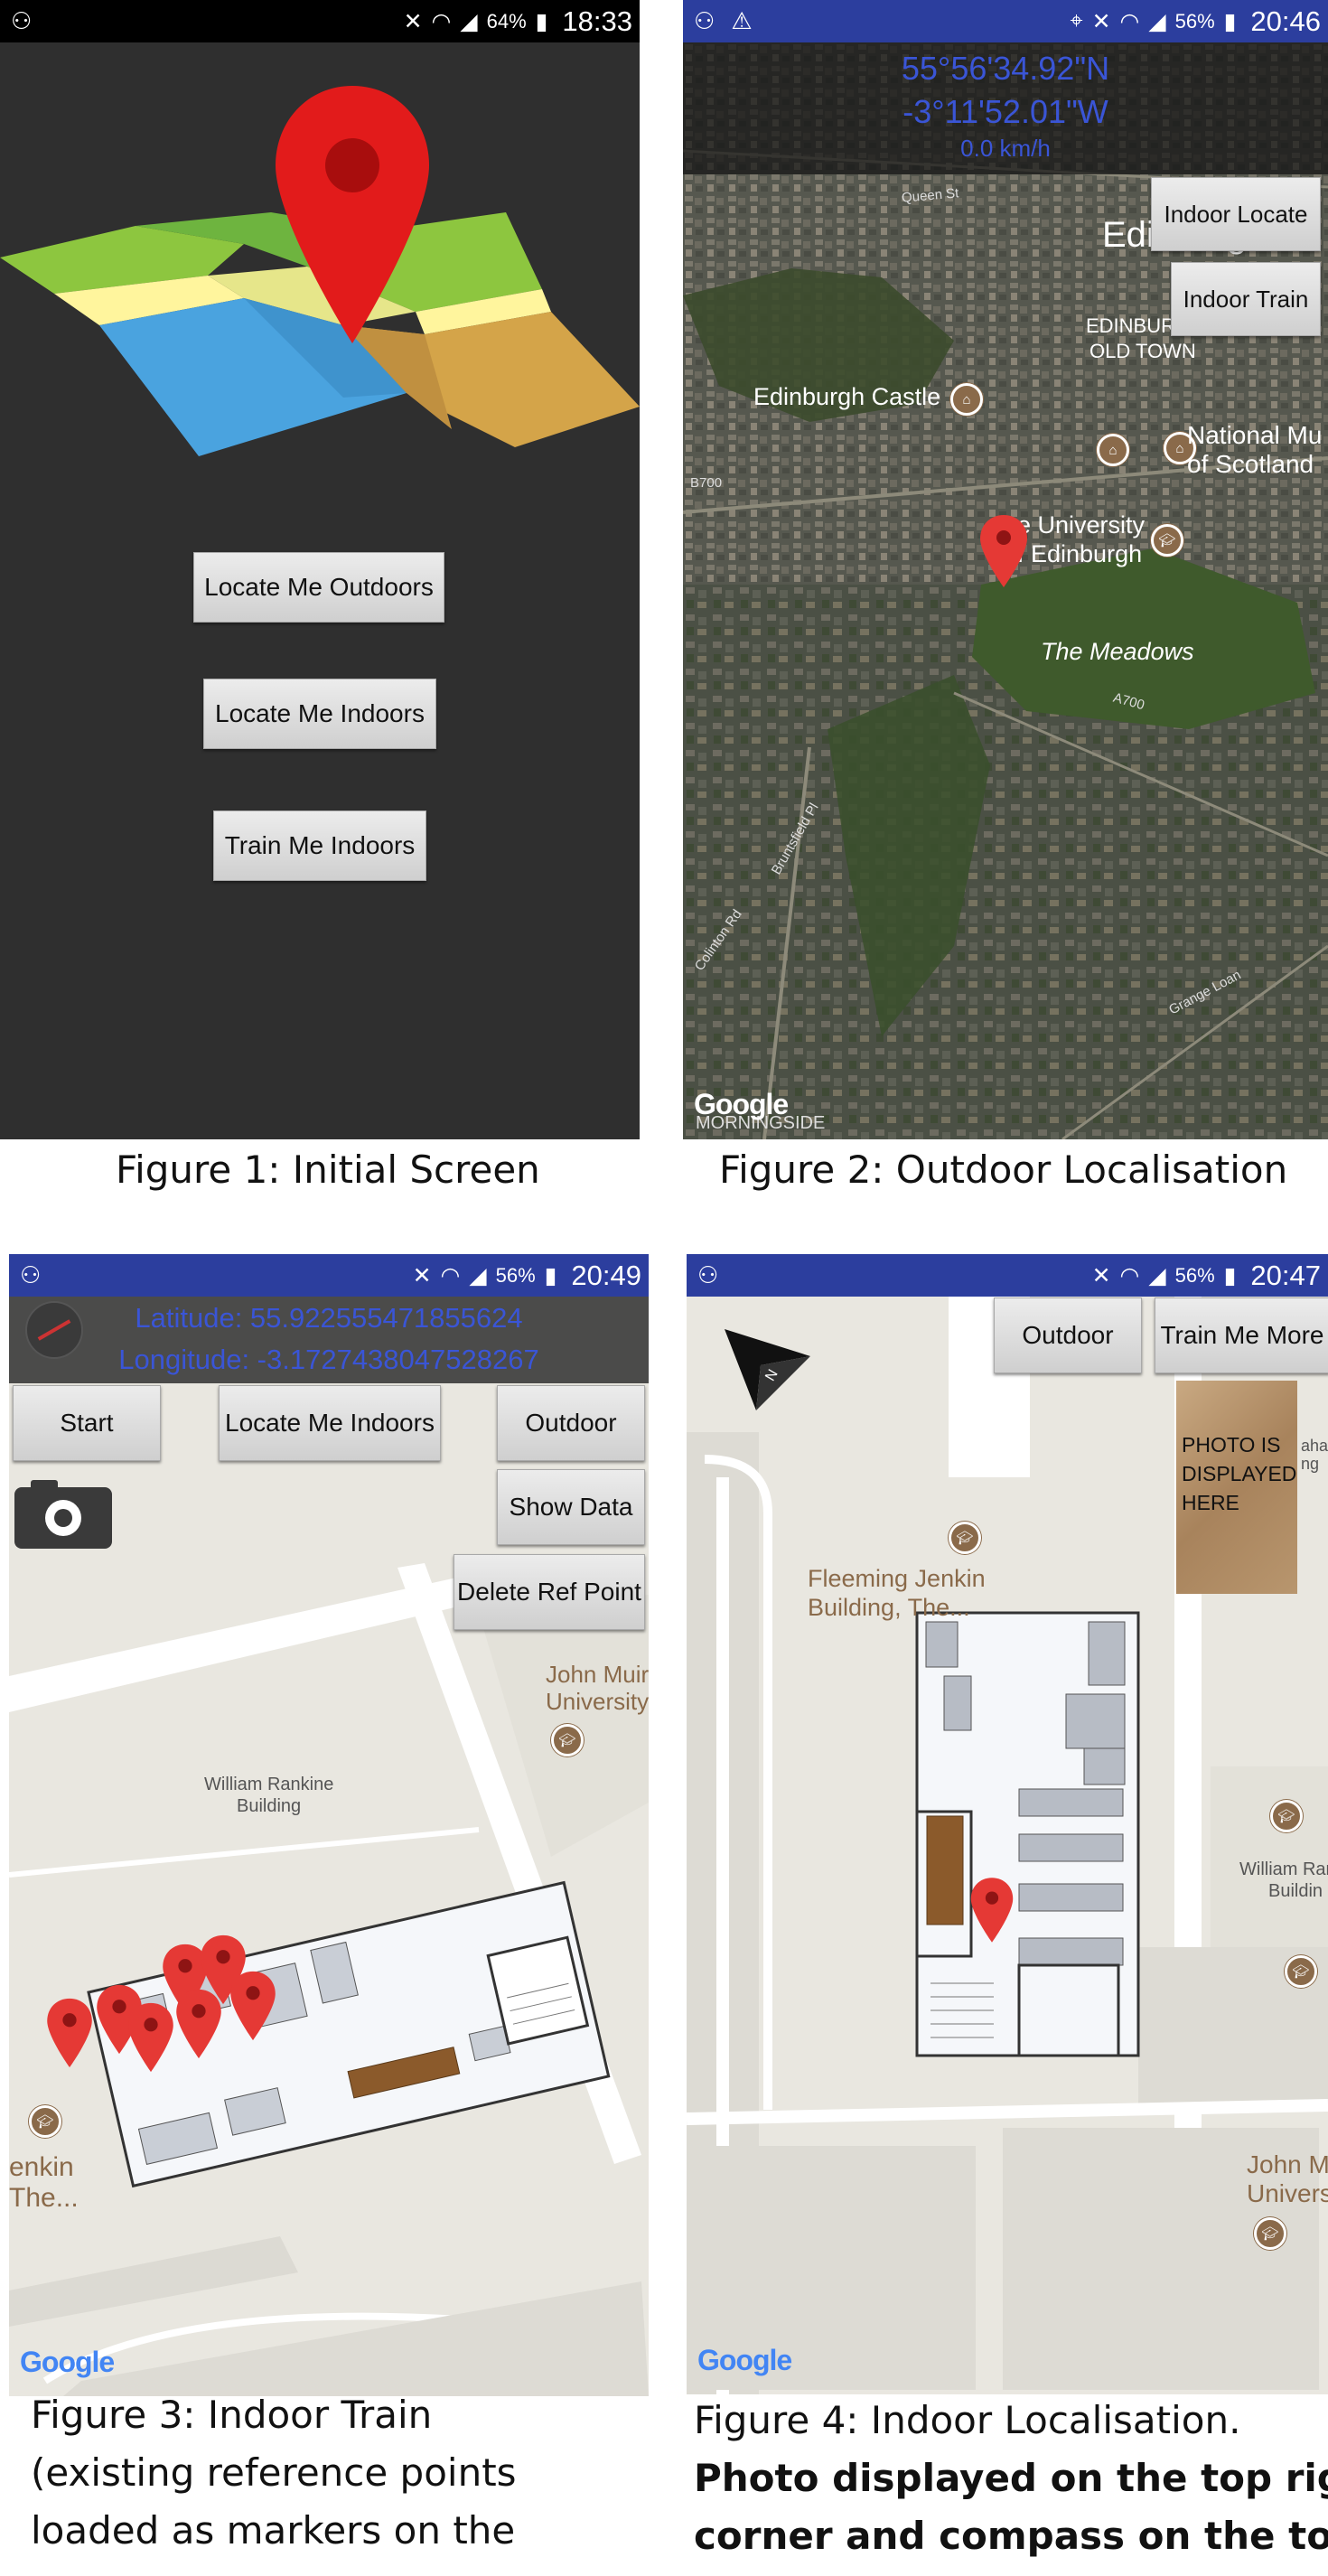 The image size is (1328, 2576). What do you see at coordinates (1006, 68) in the screenshot?
I see `latitude-readout: 55°56'34.92"N` at bounding box center [1006, 68].